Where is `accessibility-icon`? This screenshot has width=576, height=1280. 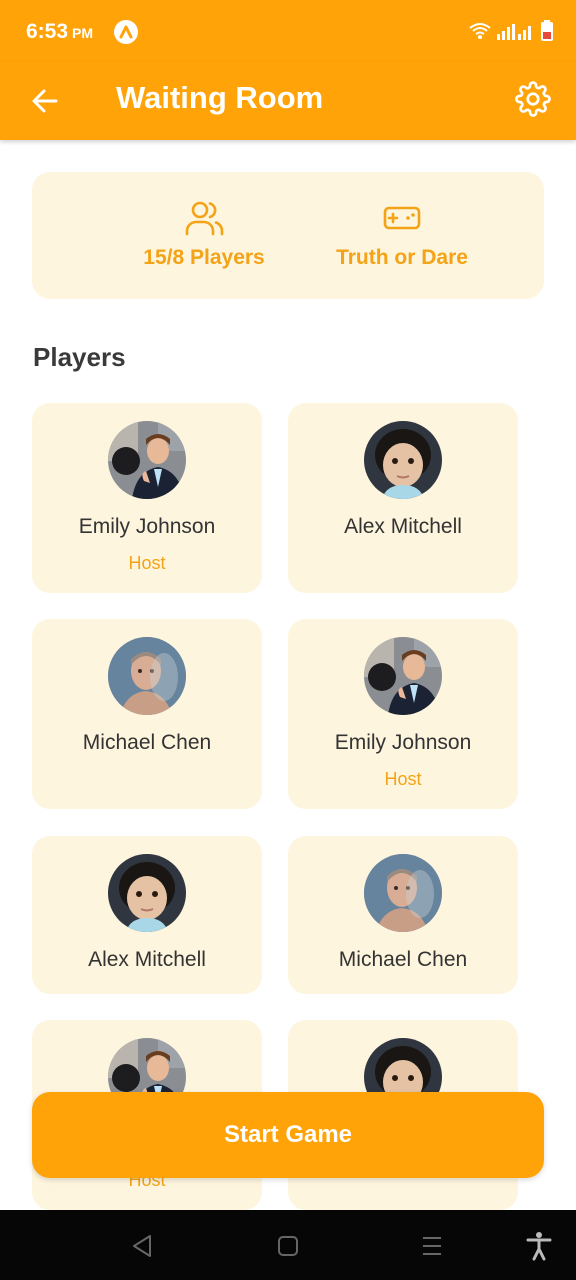 accessibility-icon is located at coordinates (539, 1246).